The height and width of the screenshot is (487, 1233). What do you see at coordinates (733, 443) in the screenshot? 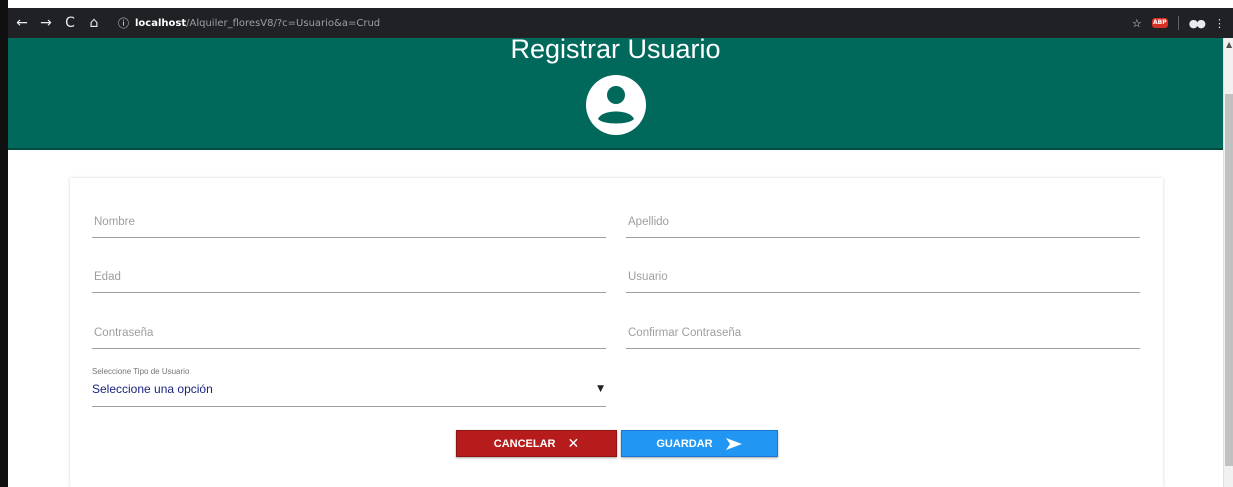
I see `send-icon` at bounding box center [733, 443].